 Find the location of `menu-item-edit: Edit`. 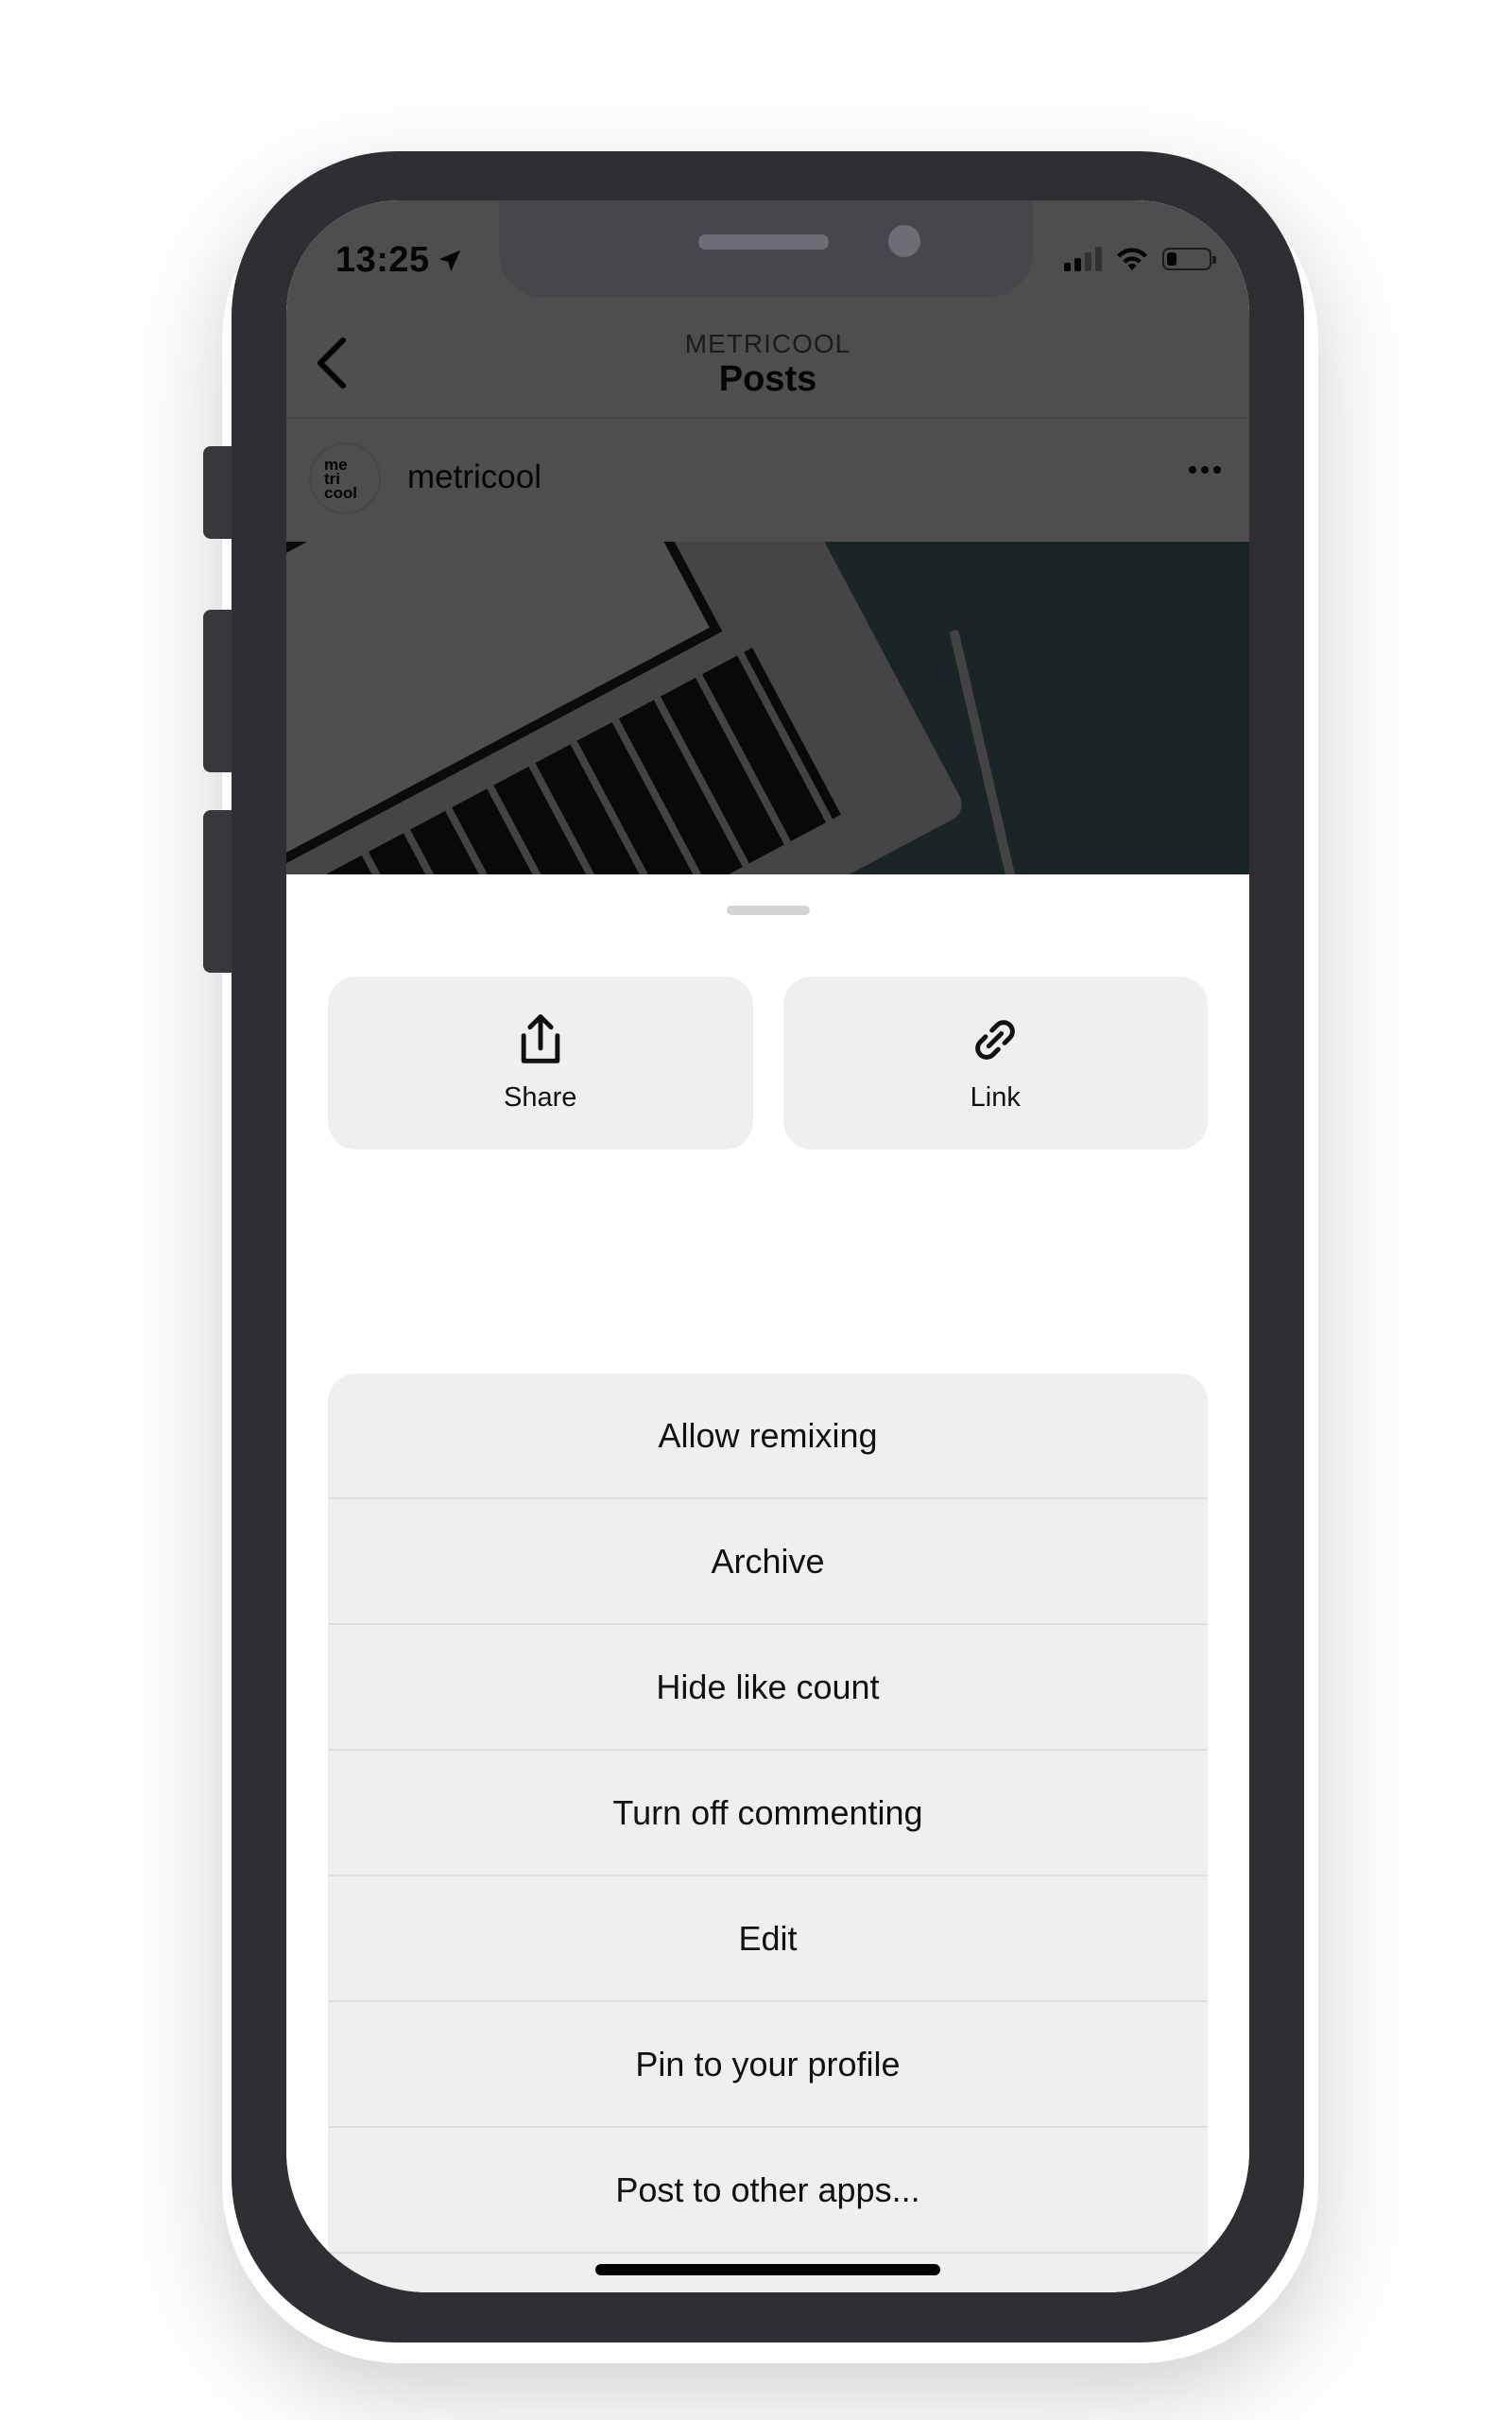

menu-item-edit: Edit is located at coordinates (768, 1937).